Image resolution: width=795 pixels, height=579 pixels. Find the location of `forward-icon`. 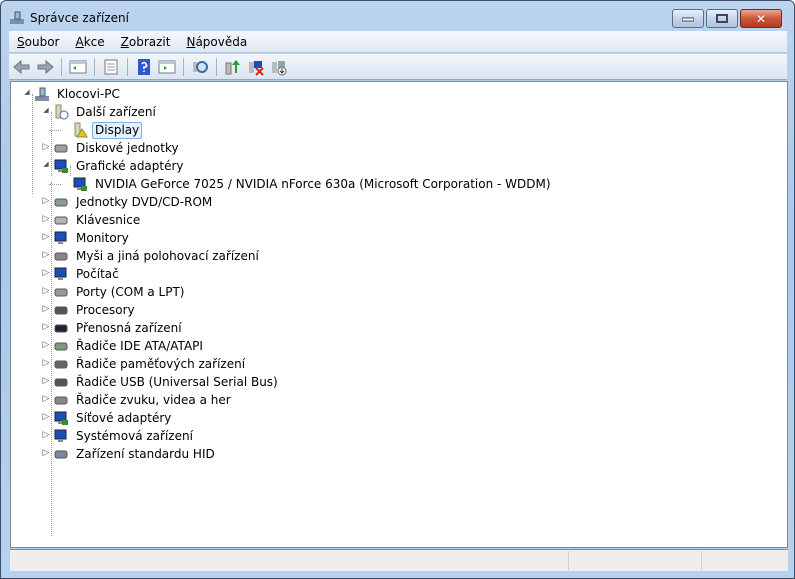

forward-icon is located at coordinates (45, 66).